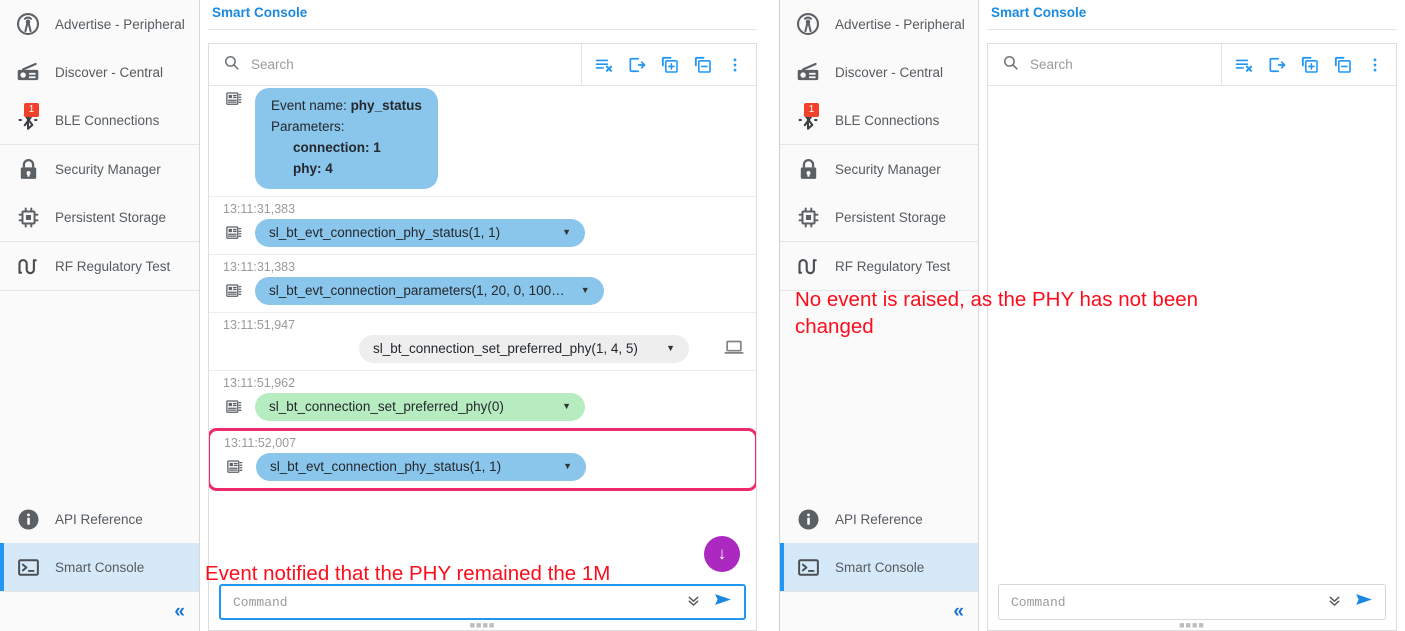  What do you see at coordinates (260, 443) in the screenshot?
I see `row-timestamp: 13:11:52,007` at bounding box center [260, 443].